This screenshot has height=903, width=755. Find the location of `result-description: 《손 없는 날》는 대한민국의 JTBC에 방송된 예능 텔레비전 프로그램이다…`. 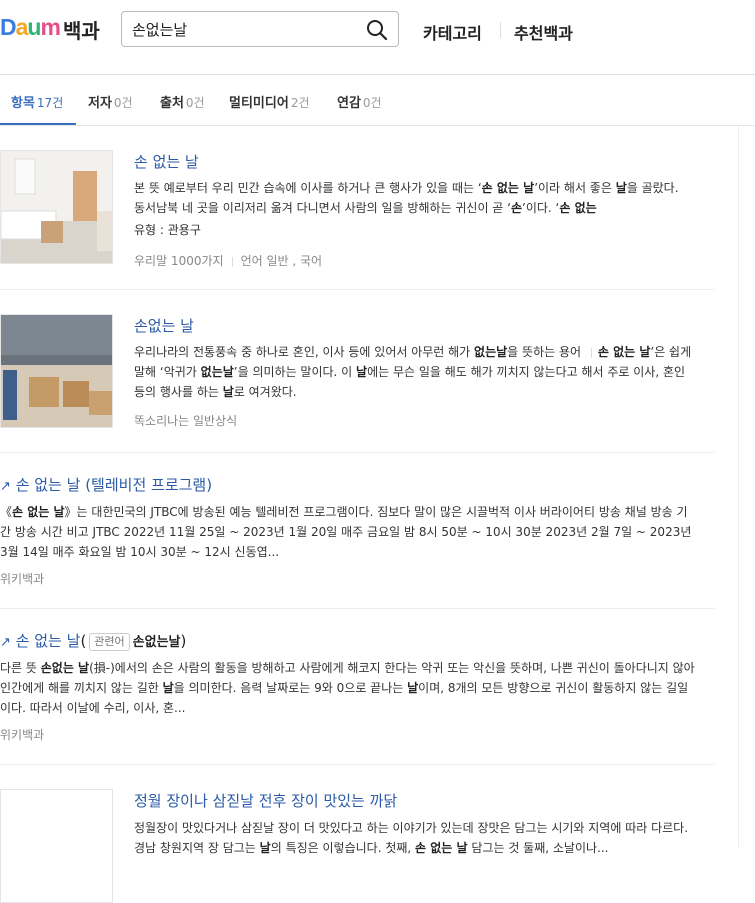

result-description: 《손 없는 날》는 대한민국의 JTBC에 방송된 예능 텔레비전 프로그램이다… is located at coordinates (346, 532).